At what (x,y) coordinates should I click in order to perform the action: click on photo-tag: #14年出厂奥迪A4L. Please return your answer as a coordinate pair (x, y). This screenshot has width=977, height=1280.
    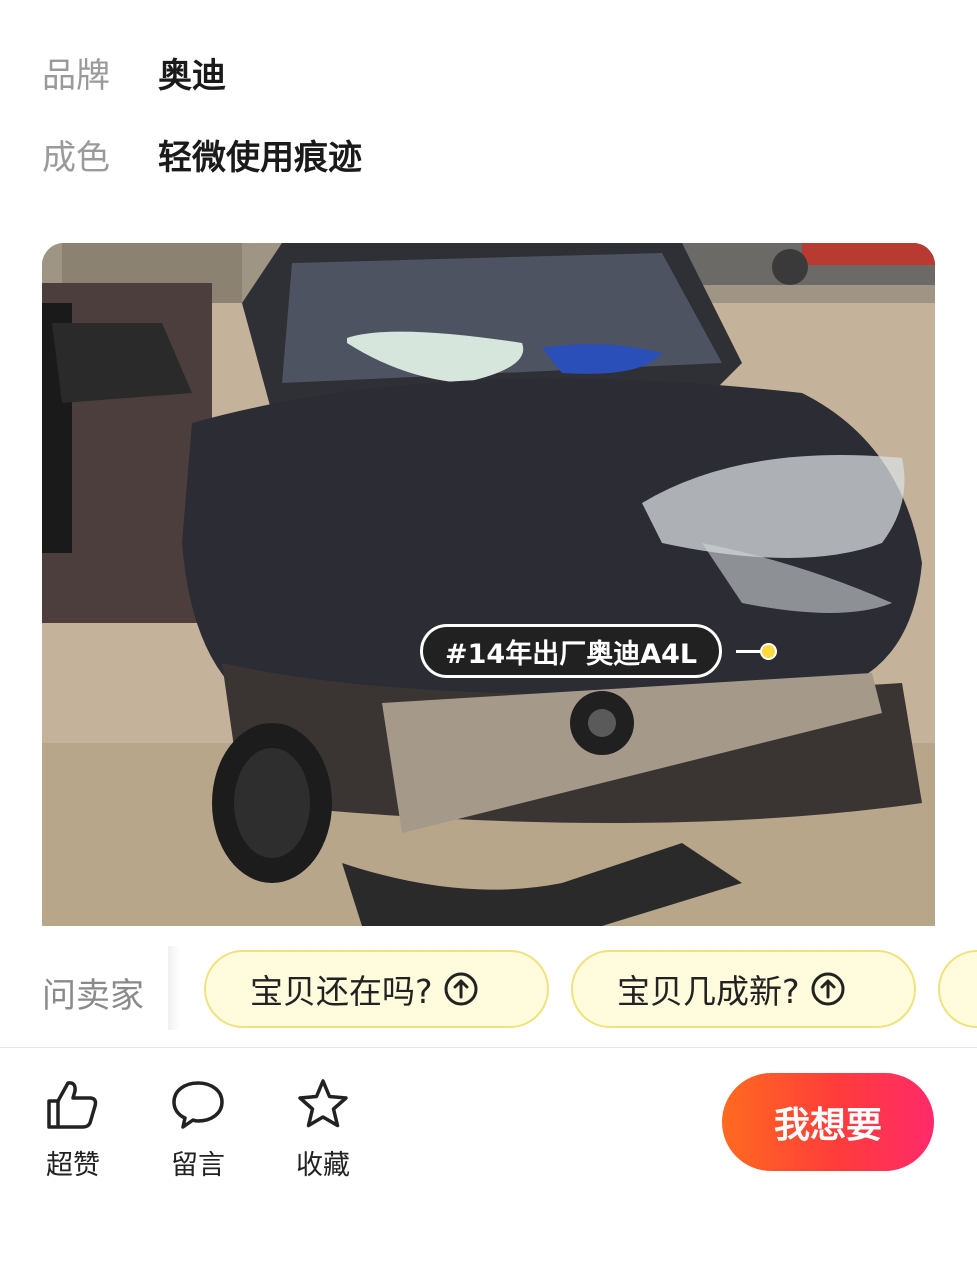
    Looking at the image, I should click on (571, 651).